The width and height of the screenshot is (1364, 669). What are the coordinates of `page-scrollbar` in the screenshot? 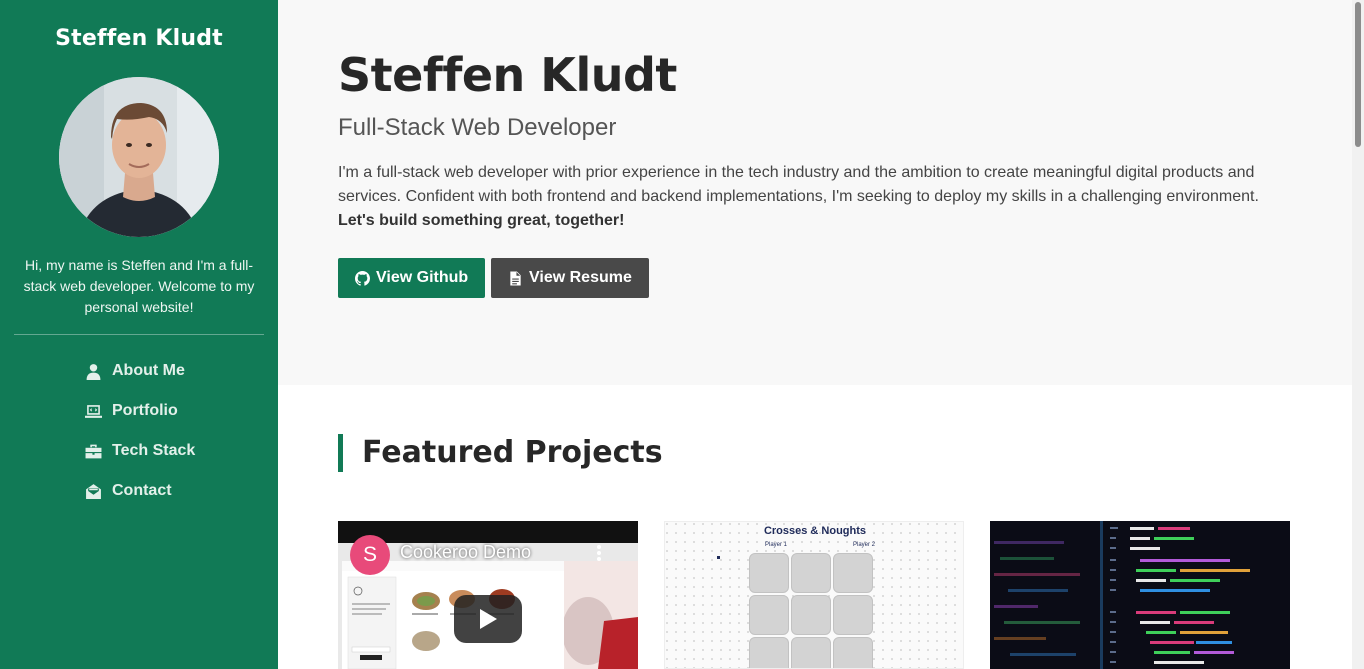 It's located at (1358, 334).